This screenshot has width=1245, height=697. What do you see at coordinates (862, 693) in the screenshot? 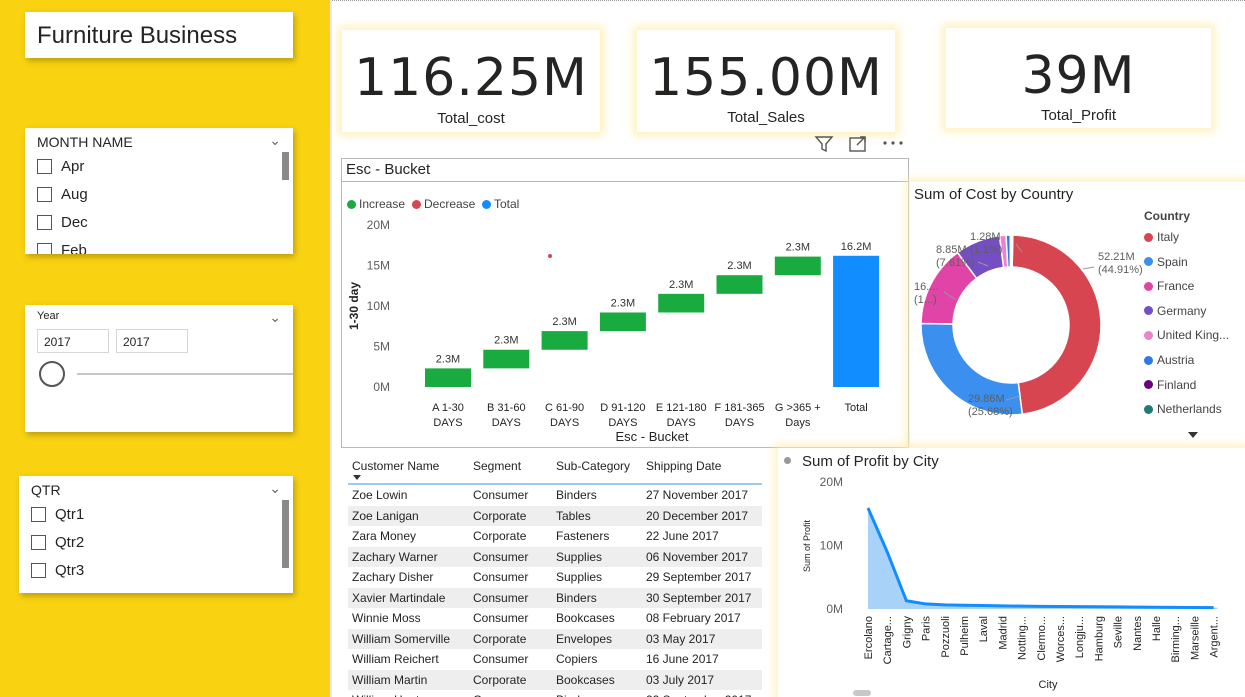
I see `horizontal-scrollbar` at bounding box center [862, 693].